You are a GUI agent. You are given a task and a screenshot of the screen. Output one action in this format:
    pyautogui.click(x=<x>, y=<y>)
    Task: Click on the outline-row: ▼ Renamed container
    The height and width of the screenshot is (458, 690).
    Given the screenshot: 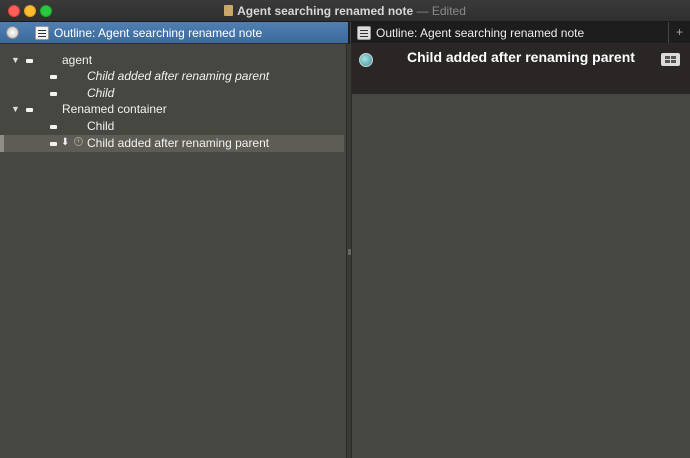 What is the action you would take?
    pyautogui.click(x=172, y=109)
    